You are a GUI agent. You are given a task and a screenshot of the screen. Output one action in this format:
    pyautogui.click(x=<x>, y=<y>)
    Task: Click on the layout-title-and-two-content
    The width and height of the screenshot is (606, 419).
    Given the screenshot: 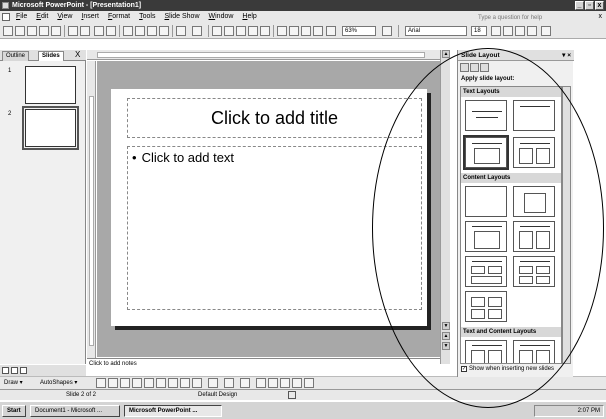 What is the action you would take?
    pyautogui.click(x=534, y=236)
    